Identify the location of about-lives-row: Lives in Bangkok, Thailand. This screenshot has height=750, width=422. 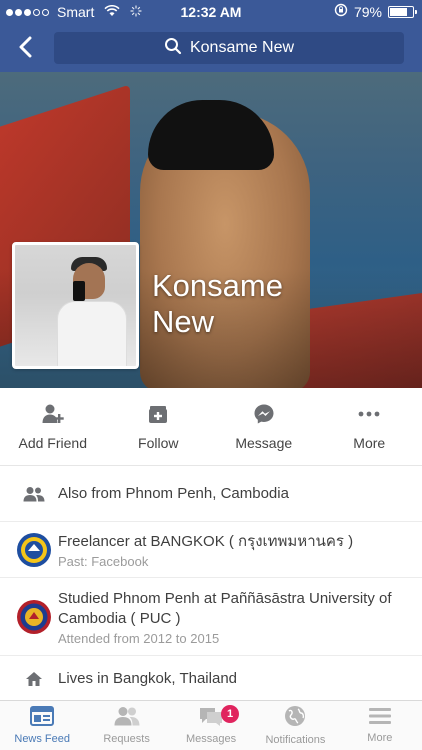
(211, 679).